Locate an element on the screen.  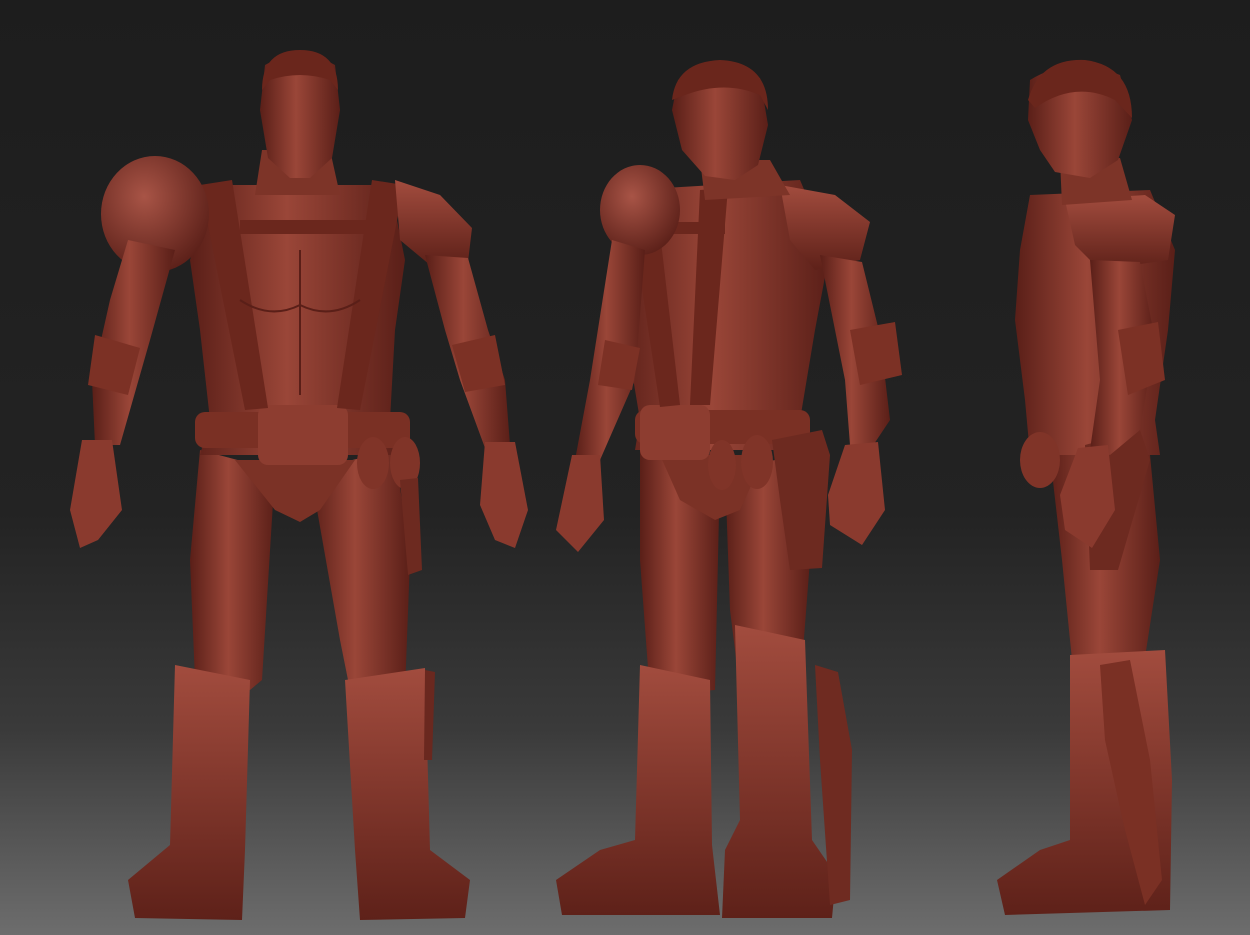
front-right-bracer is located at coordinates (478, 363).